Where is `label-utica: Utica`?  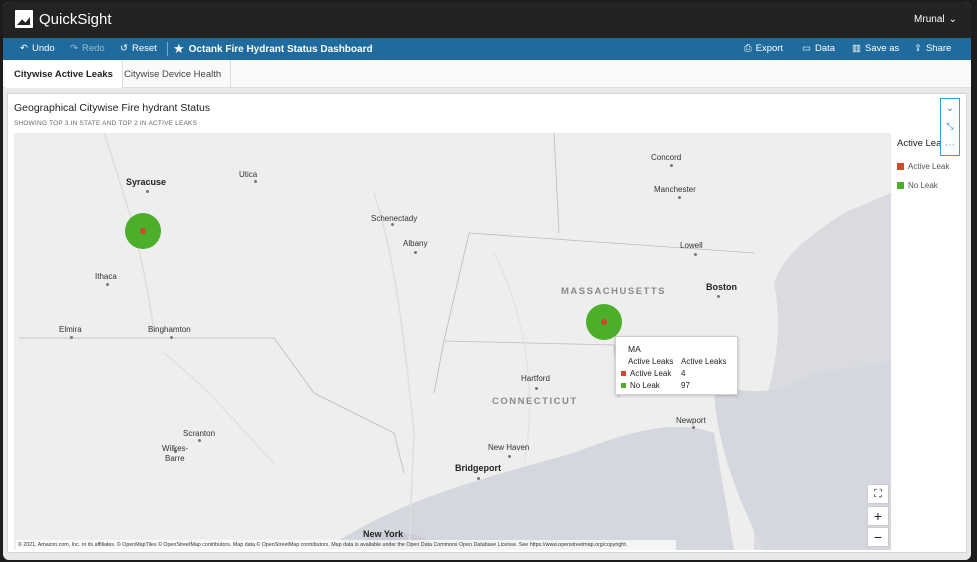 label-utica: Utica is located at coordinates (248, 174).